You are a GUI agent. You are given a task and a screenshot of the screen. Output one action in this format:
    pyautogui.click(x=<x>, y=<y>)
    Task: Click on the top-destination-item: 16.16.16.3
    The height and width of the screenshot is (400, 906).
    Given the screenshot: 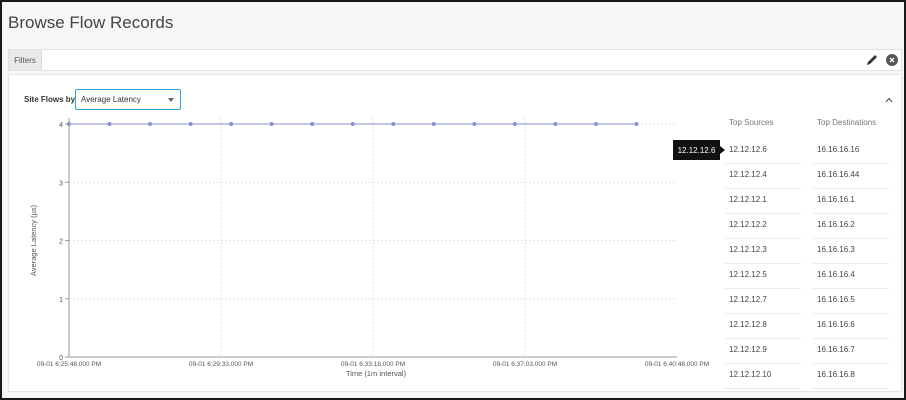 What is the action you would take?
    pyautogui.click(x=851, y=251)
    